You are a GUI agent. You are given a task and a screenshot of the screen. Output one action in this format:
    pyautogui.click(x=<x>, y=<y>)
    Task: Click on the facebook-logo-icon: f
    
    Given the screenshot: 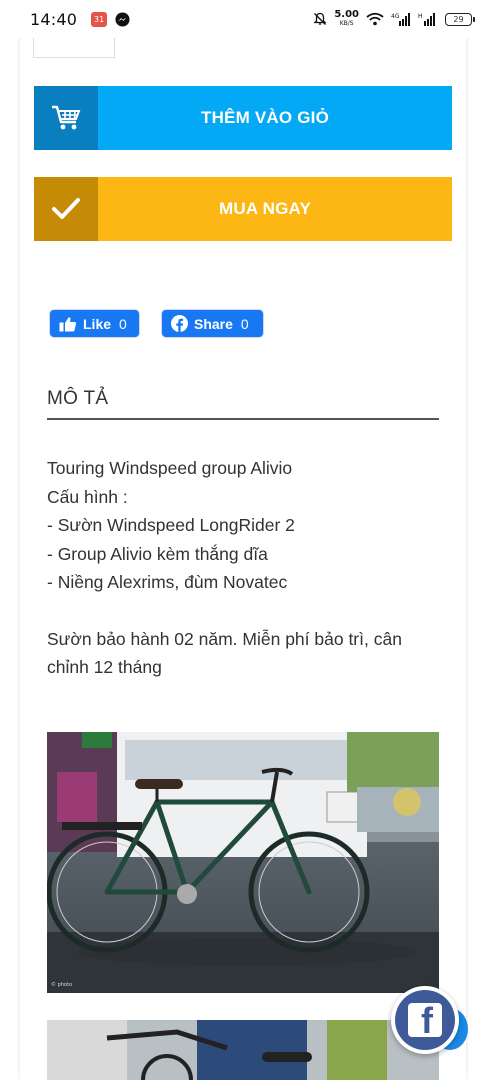 What is the action you would take?
    pyautogui.click(x=425, y=1020)
    